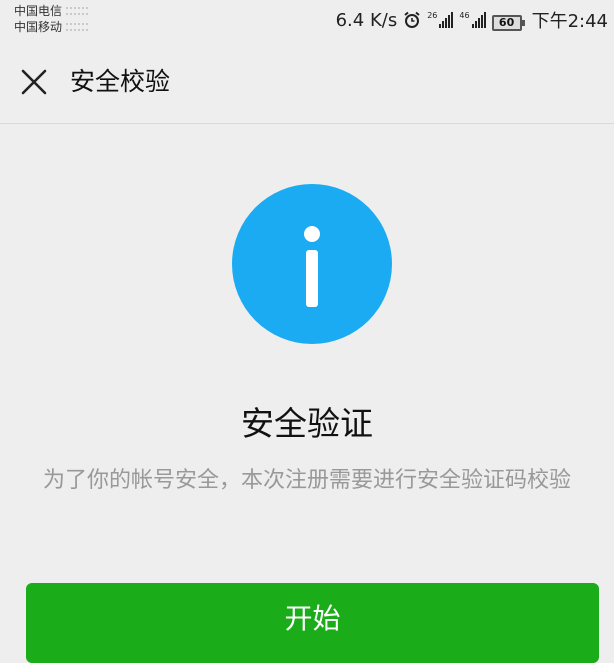  I want to click on carrier-1-label: 中国电信, so click(38, 11).